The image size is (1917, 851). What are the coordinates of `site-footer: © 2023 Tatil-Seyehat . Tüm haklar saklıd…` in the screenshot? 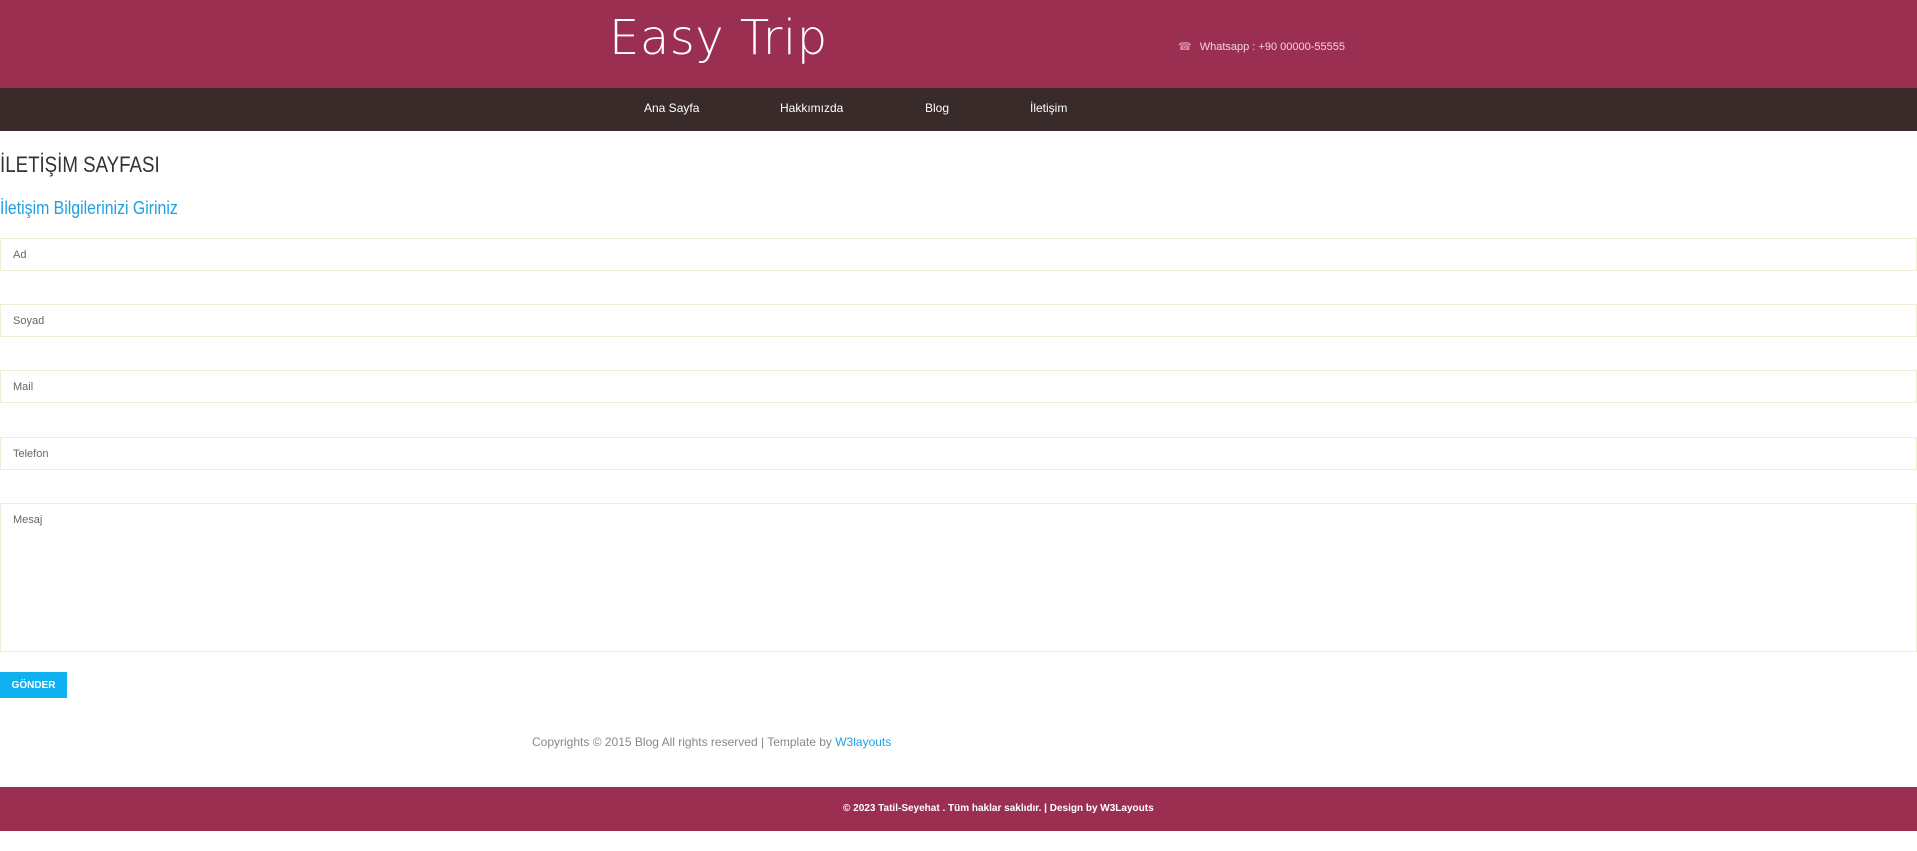 It's located at (958, 809).